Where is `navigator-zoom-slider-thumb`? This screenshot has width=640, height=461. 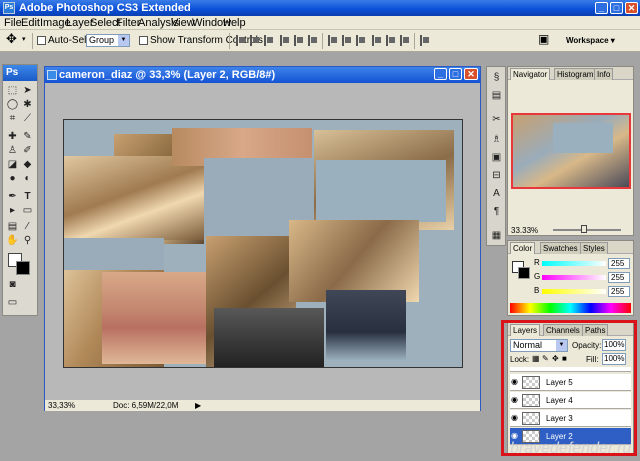
navigator-zoom-slider-thumb is located at coordinates (584, 229).